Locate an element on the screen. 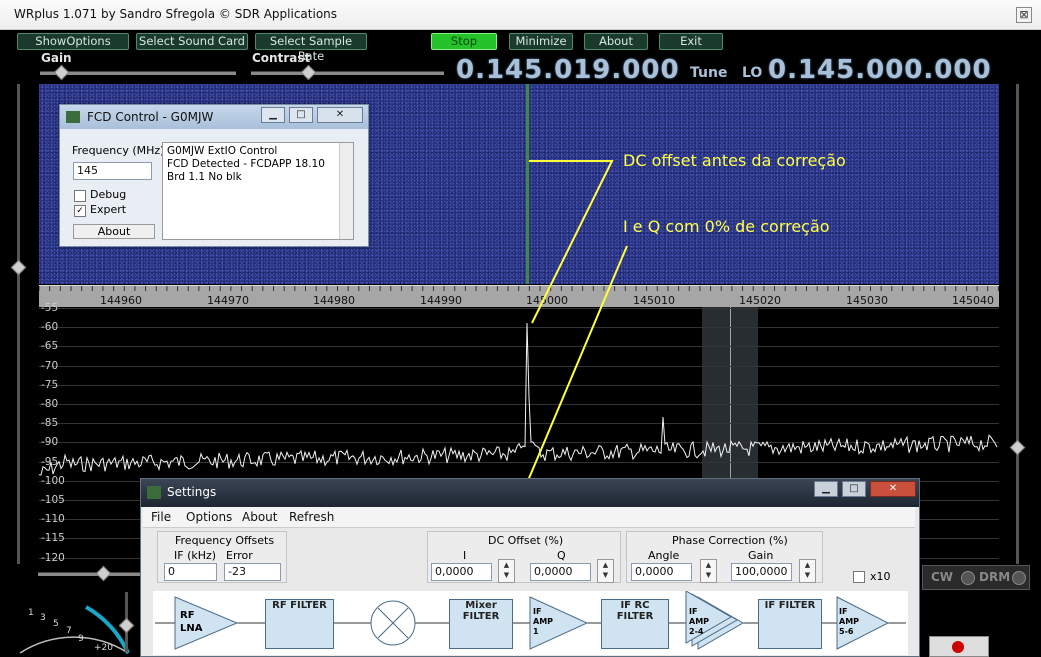  dc-q-label: Q is located at coordinates (561, 555).